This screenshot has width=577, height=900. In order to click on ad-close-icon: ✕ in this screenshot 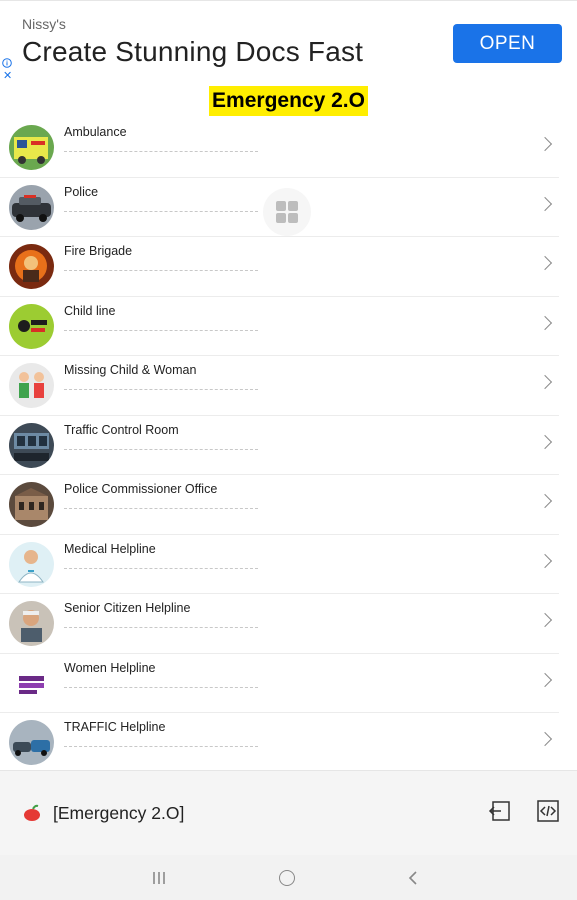, I will do `click(7, 76)`.